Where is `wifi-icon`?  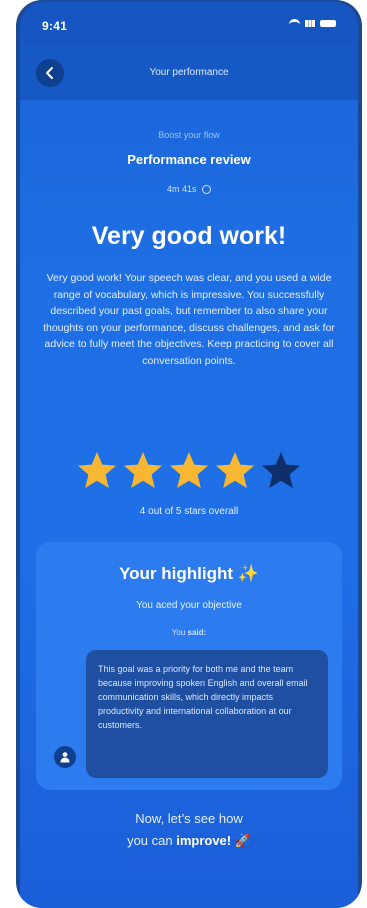
wifi-icon is located at coordinates (294, 23).